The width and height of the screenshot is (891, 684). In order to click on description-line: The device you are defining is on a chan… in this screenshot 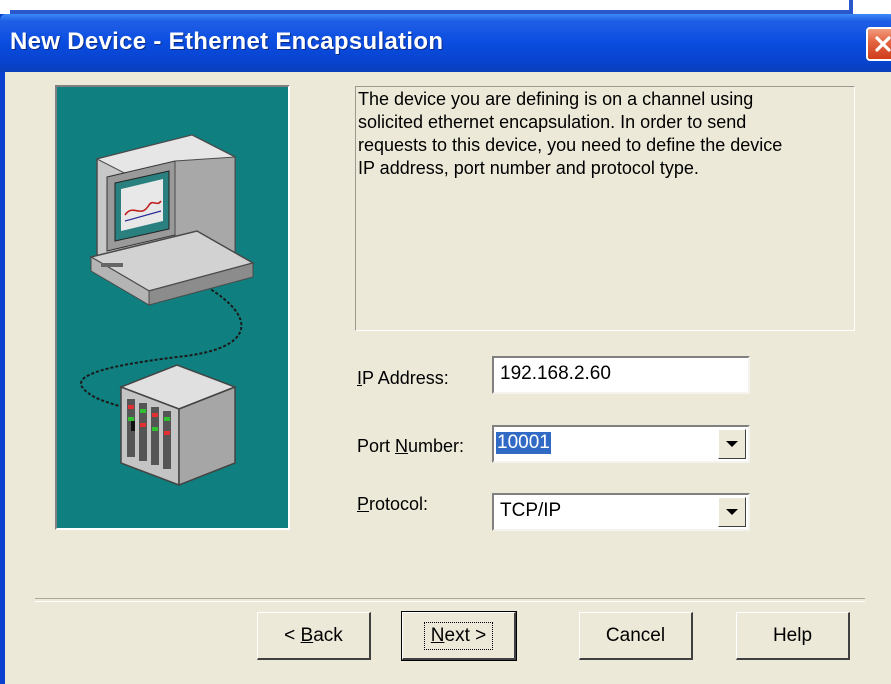, I will do `click(556, 99)`.